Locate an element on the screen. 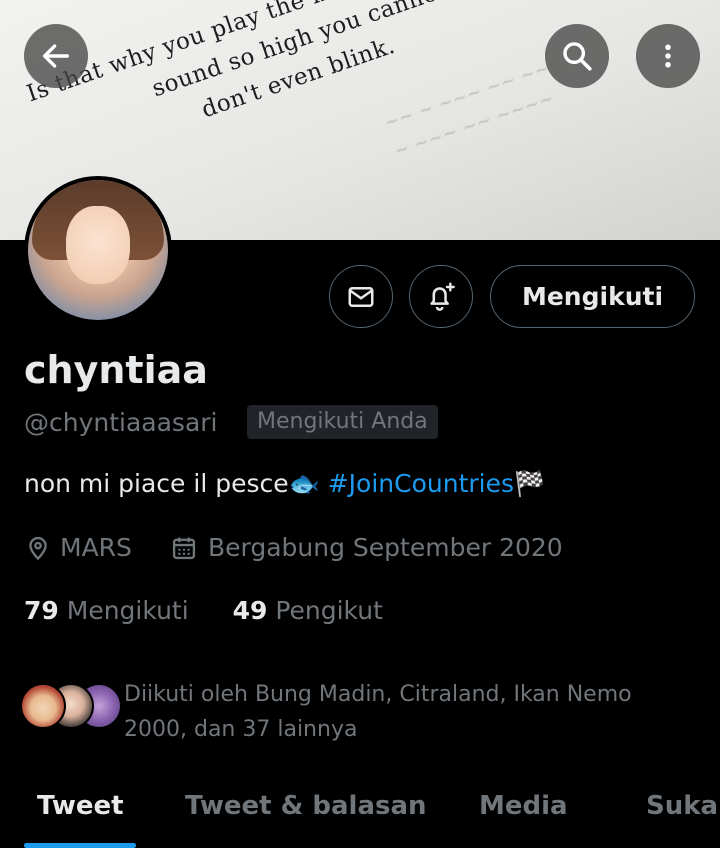 The image size is (720, 848). avatar is located at coordinates (98, 250).